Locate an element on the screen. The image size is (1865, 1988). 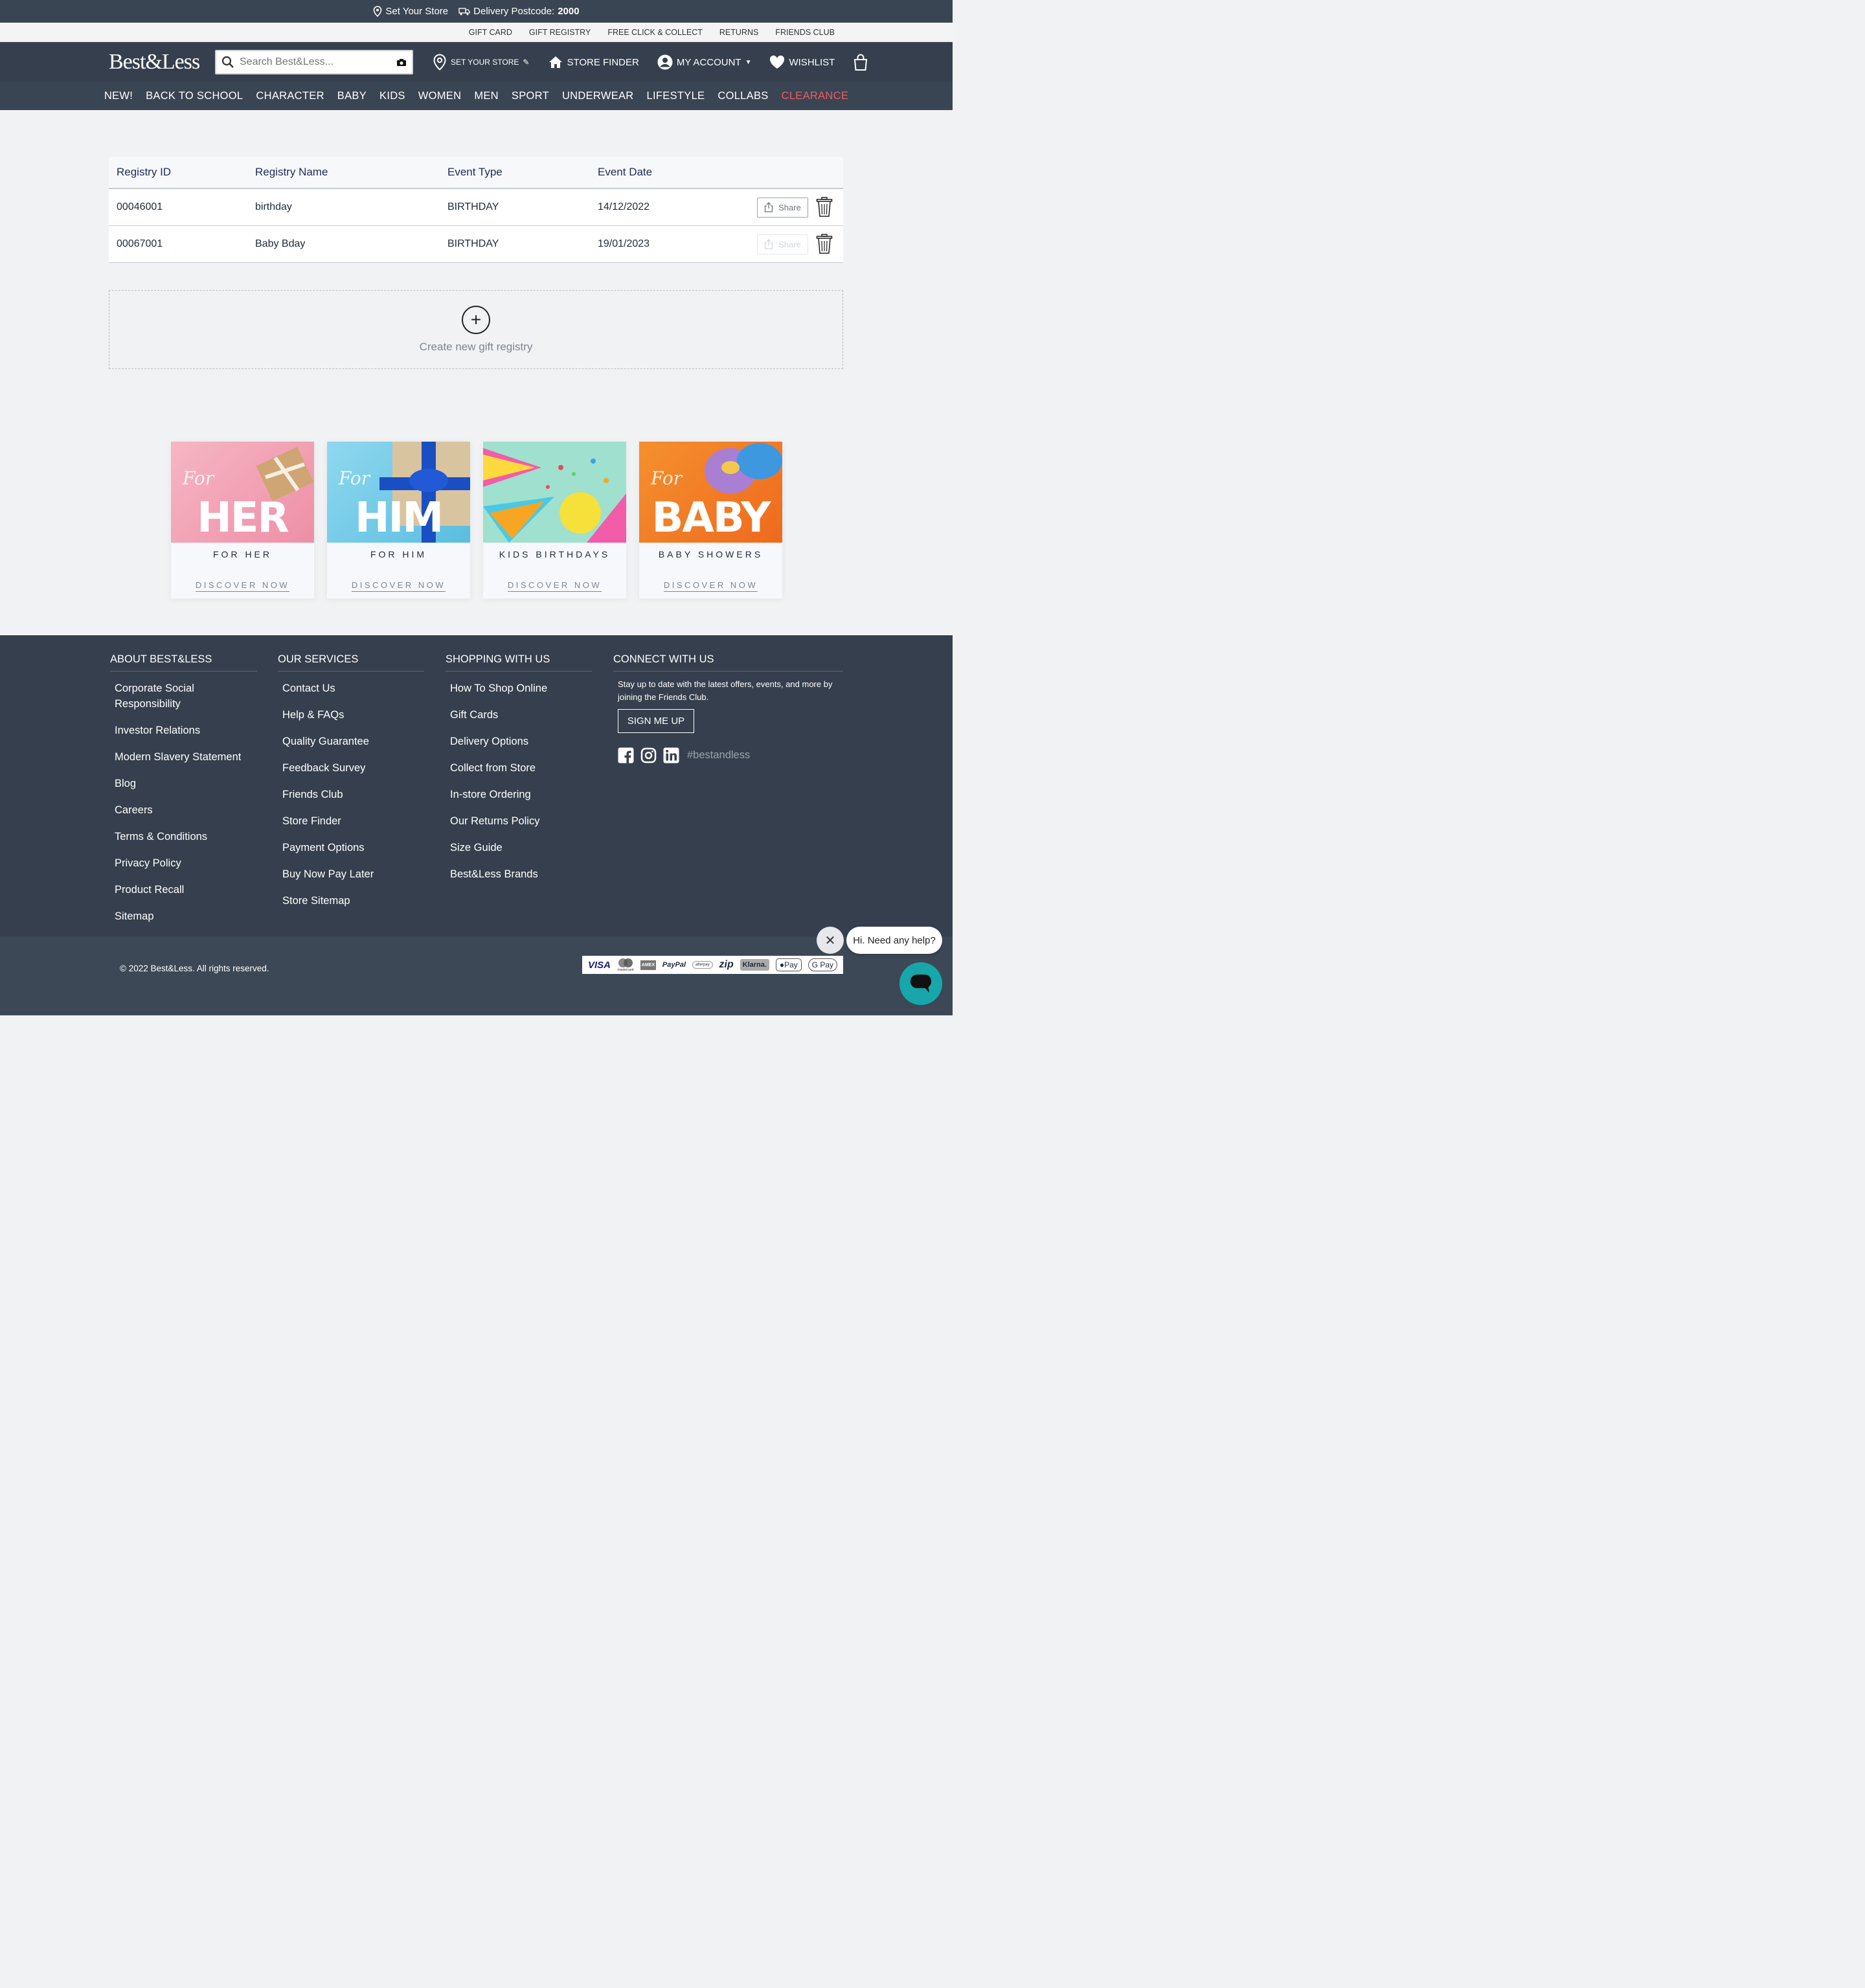
footer-link: Buy Now Pay Later is located at coordinates (353, 874).